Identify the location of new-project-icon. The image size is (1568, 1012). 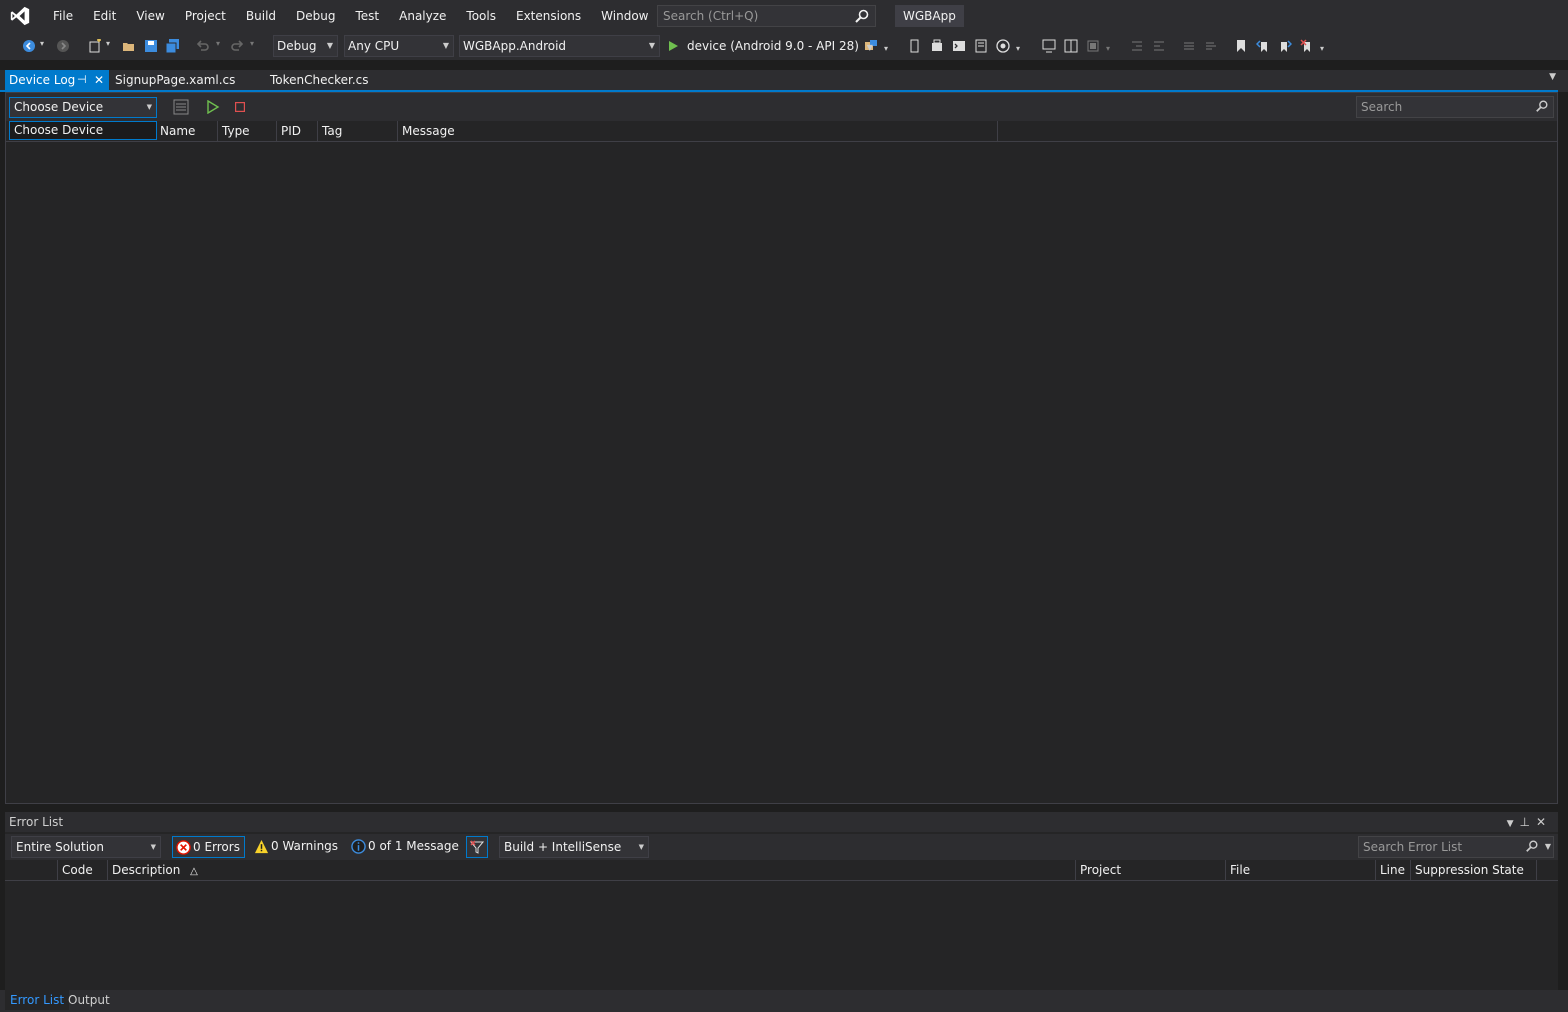
(95, 46).